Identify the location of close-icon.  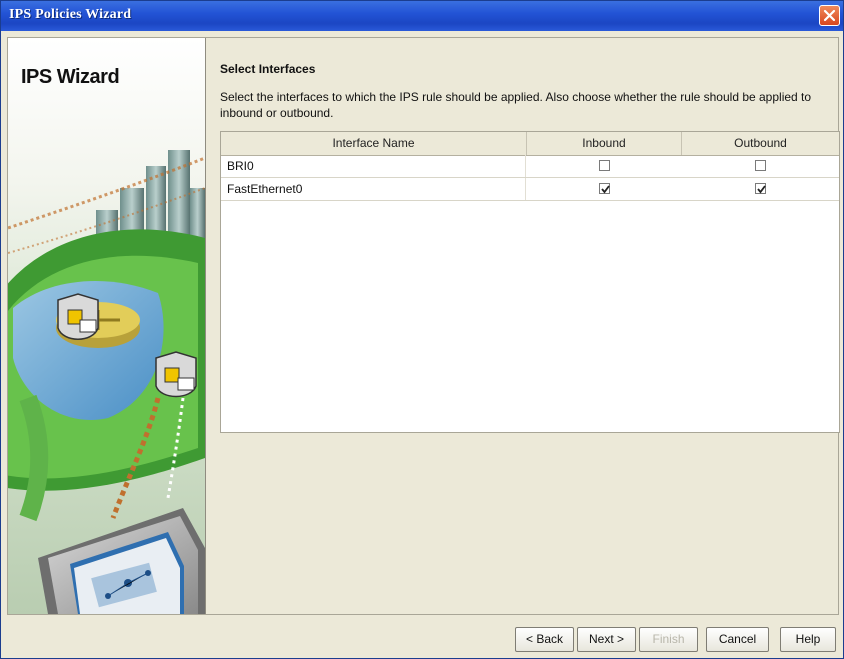
(829, 15).